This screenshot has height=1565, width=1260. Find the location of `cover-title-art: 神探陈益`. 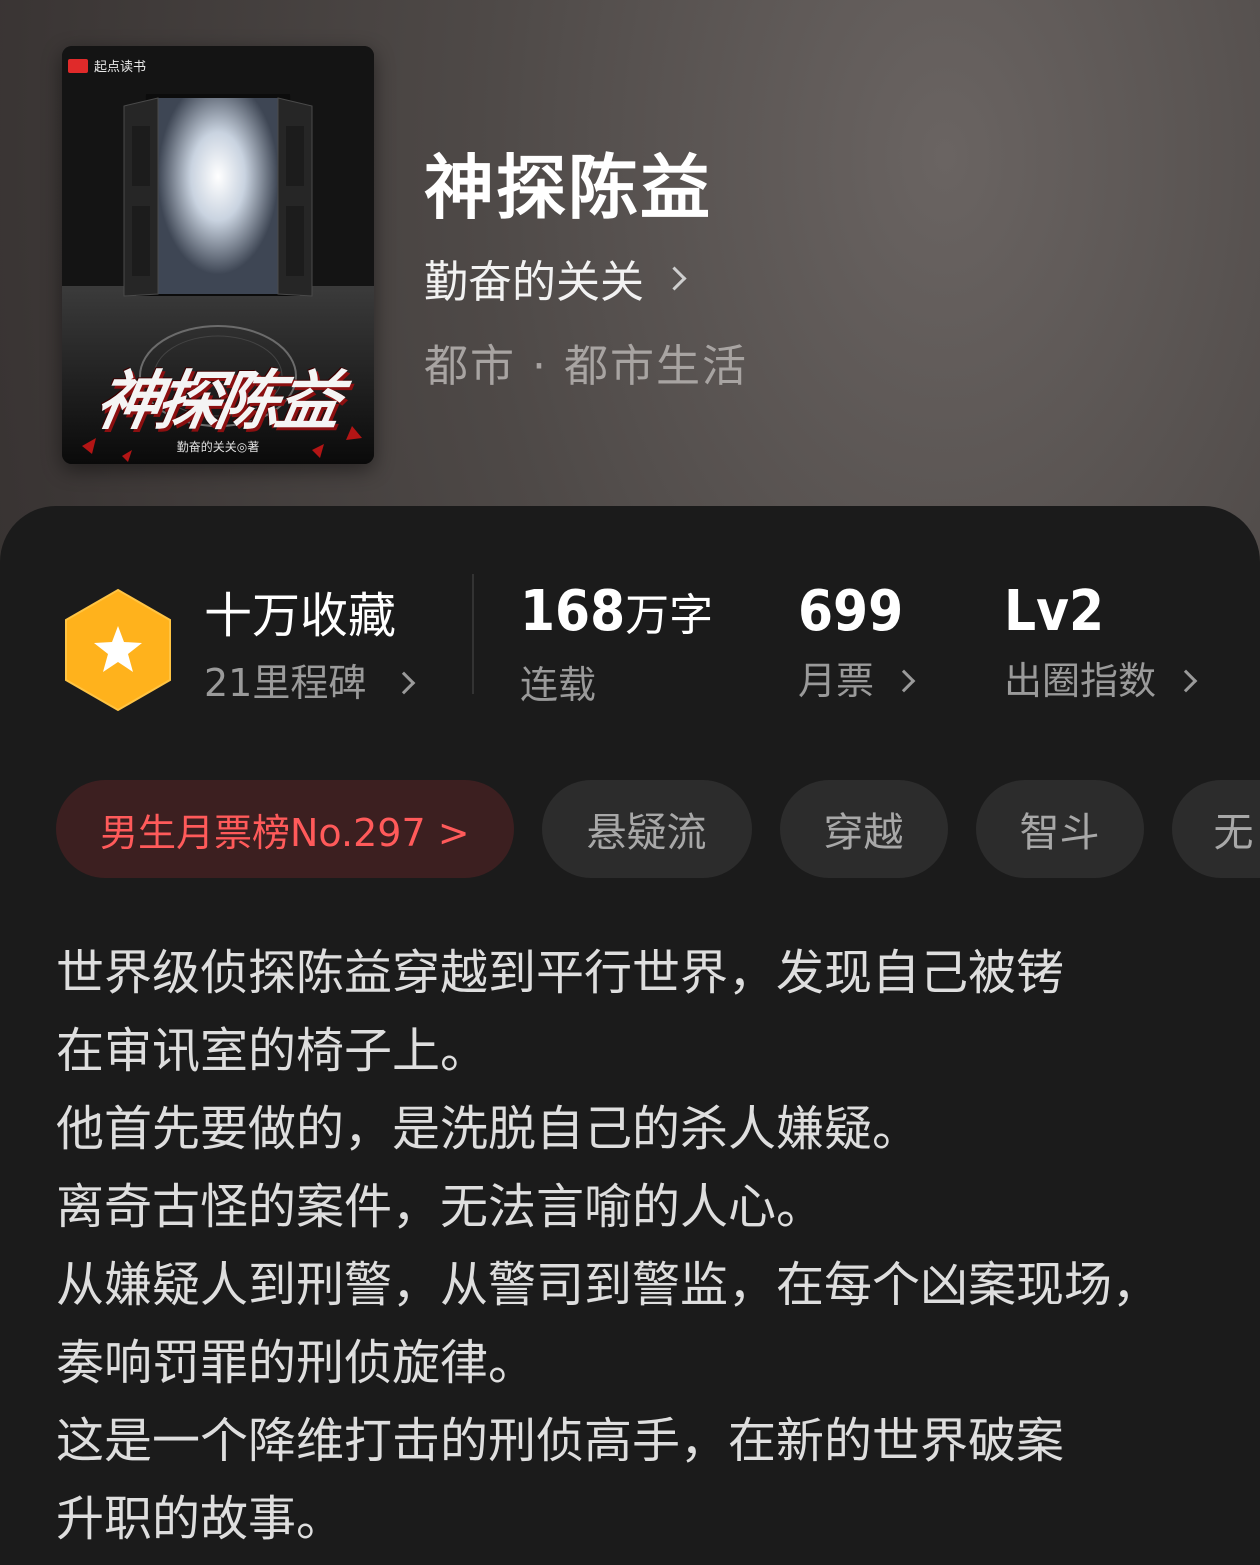

cover-title-art: 神探陈益 is located at coordinates (217, 401).